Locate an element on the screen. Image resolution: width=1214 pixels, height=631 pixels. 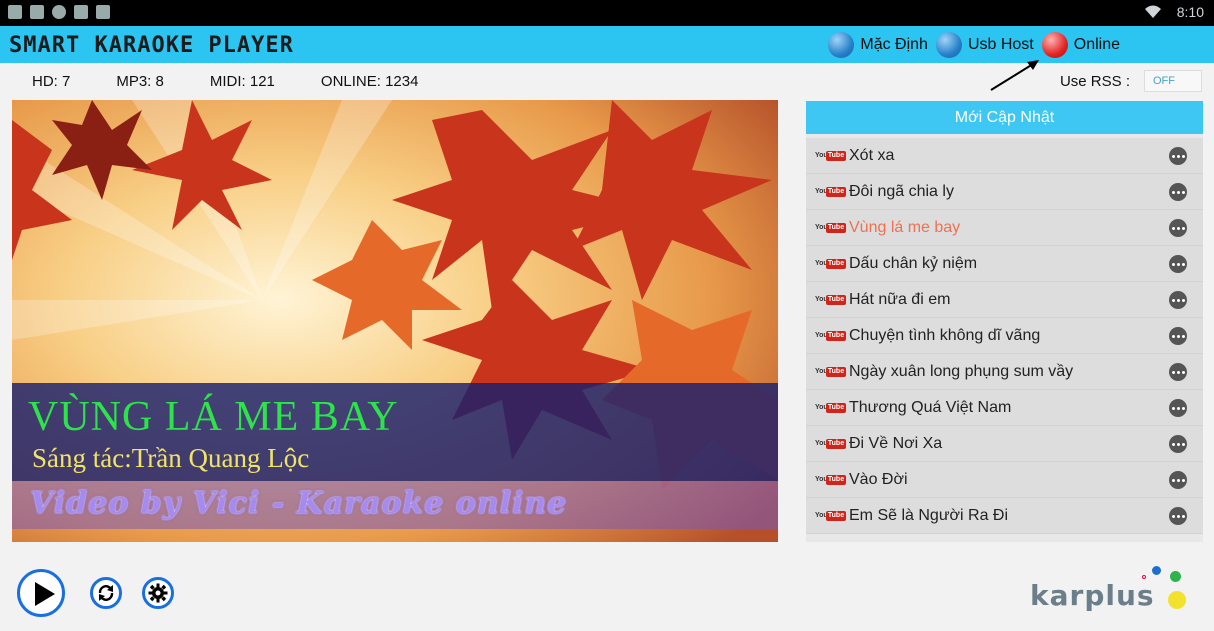
playlist-item-title: Thương Quá Việt Nam is located at coordinates (930, 407).